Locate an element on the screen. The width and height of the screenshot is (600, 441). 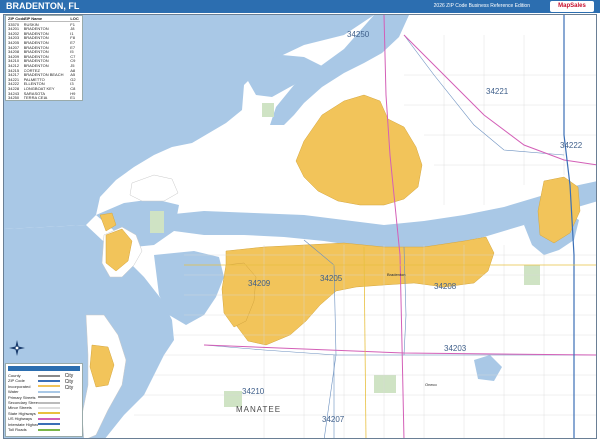
legend-city-sample: City City City is located at coordinates (69, 382).